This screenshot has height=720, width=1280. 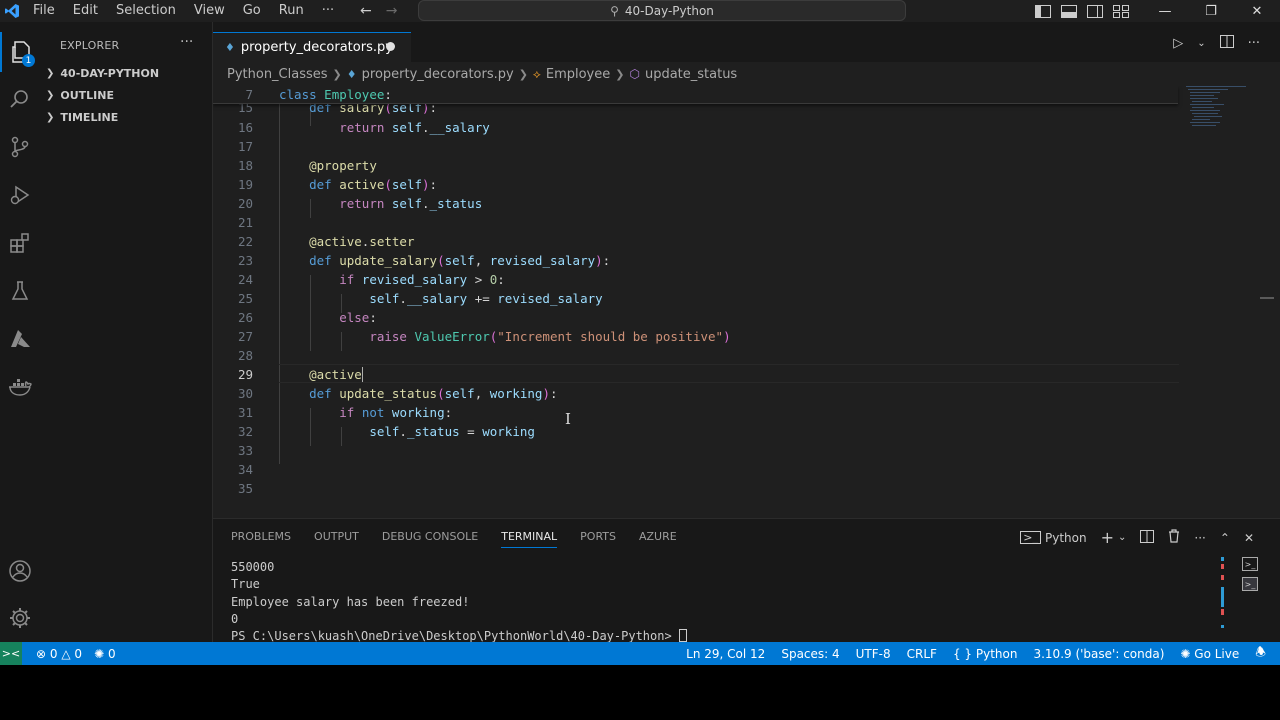 What do you see at coordinates (245, 184) in the screenshot?
I see `line-number: 19` at bounding box center [245, 184].